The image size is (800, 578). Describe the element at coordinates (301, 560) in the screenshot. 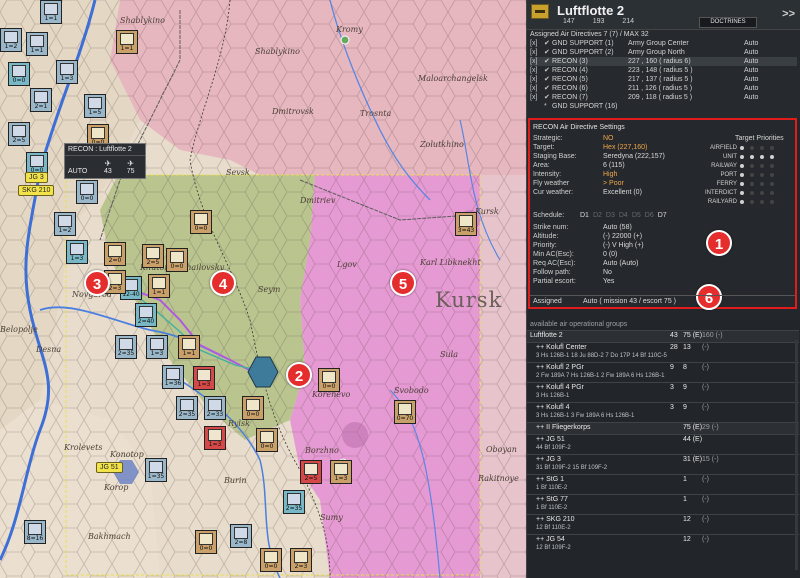

I see `soviet-unit-counter: 2=3` at that location.